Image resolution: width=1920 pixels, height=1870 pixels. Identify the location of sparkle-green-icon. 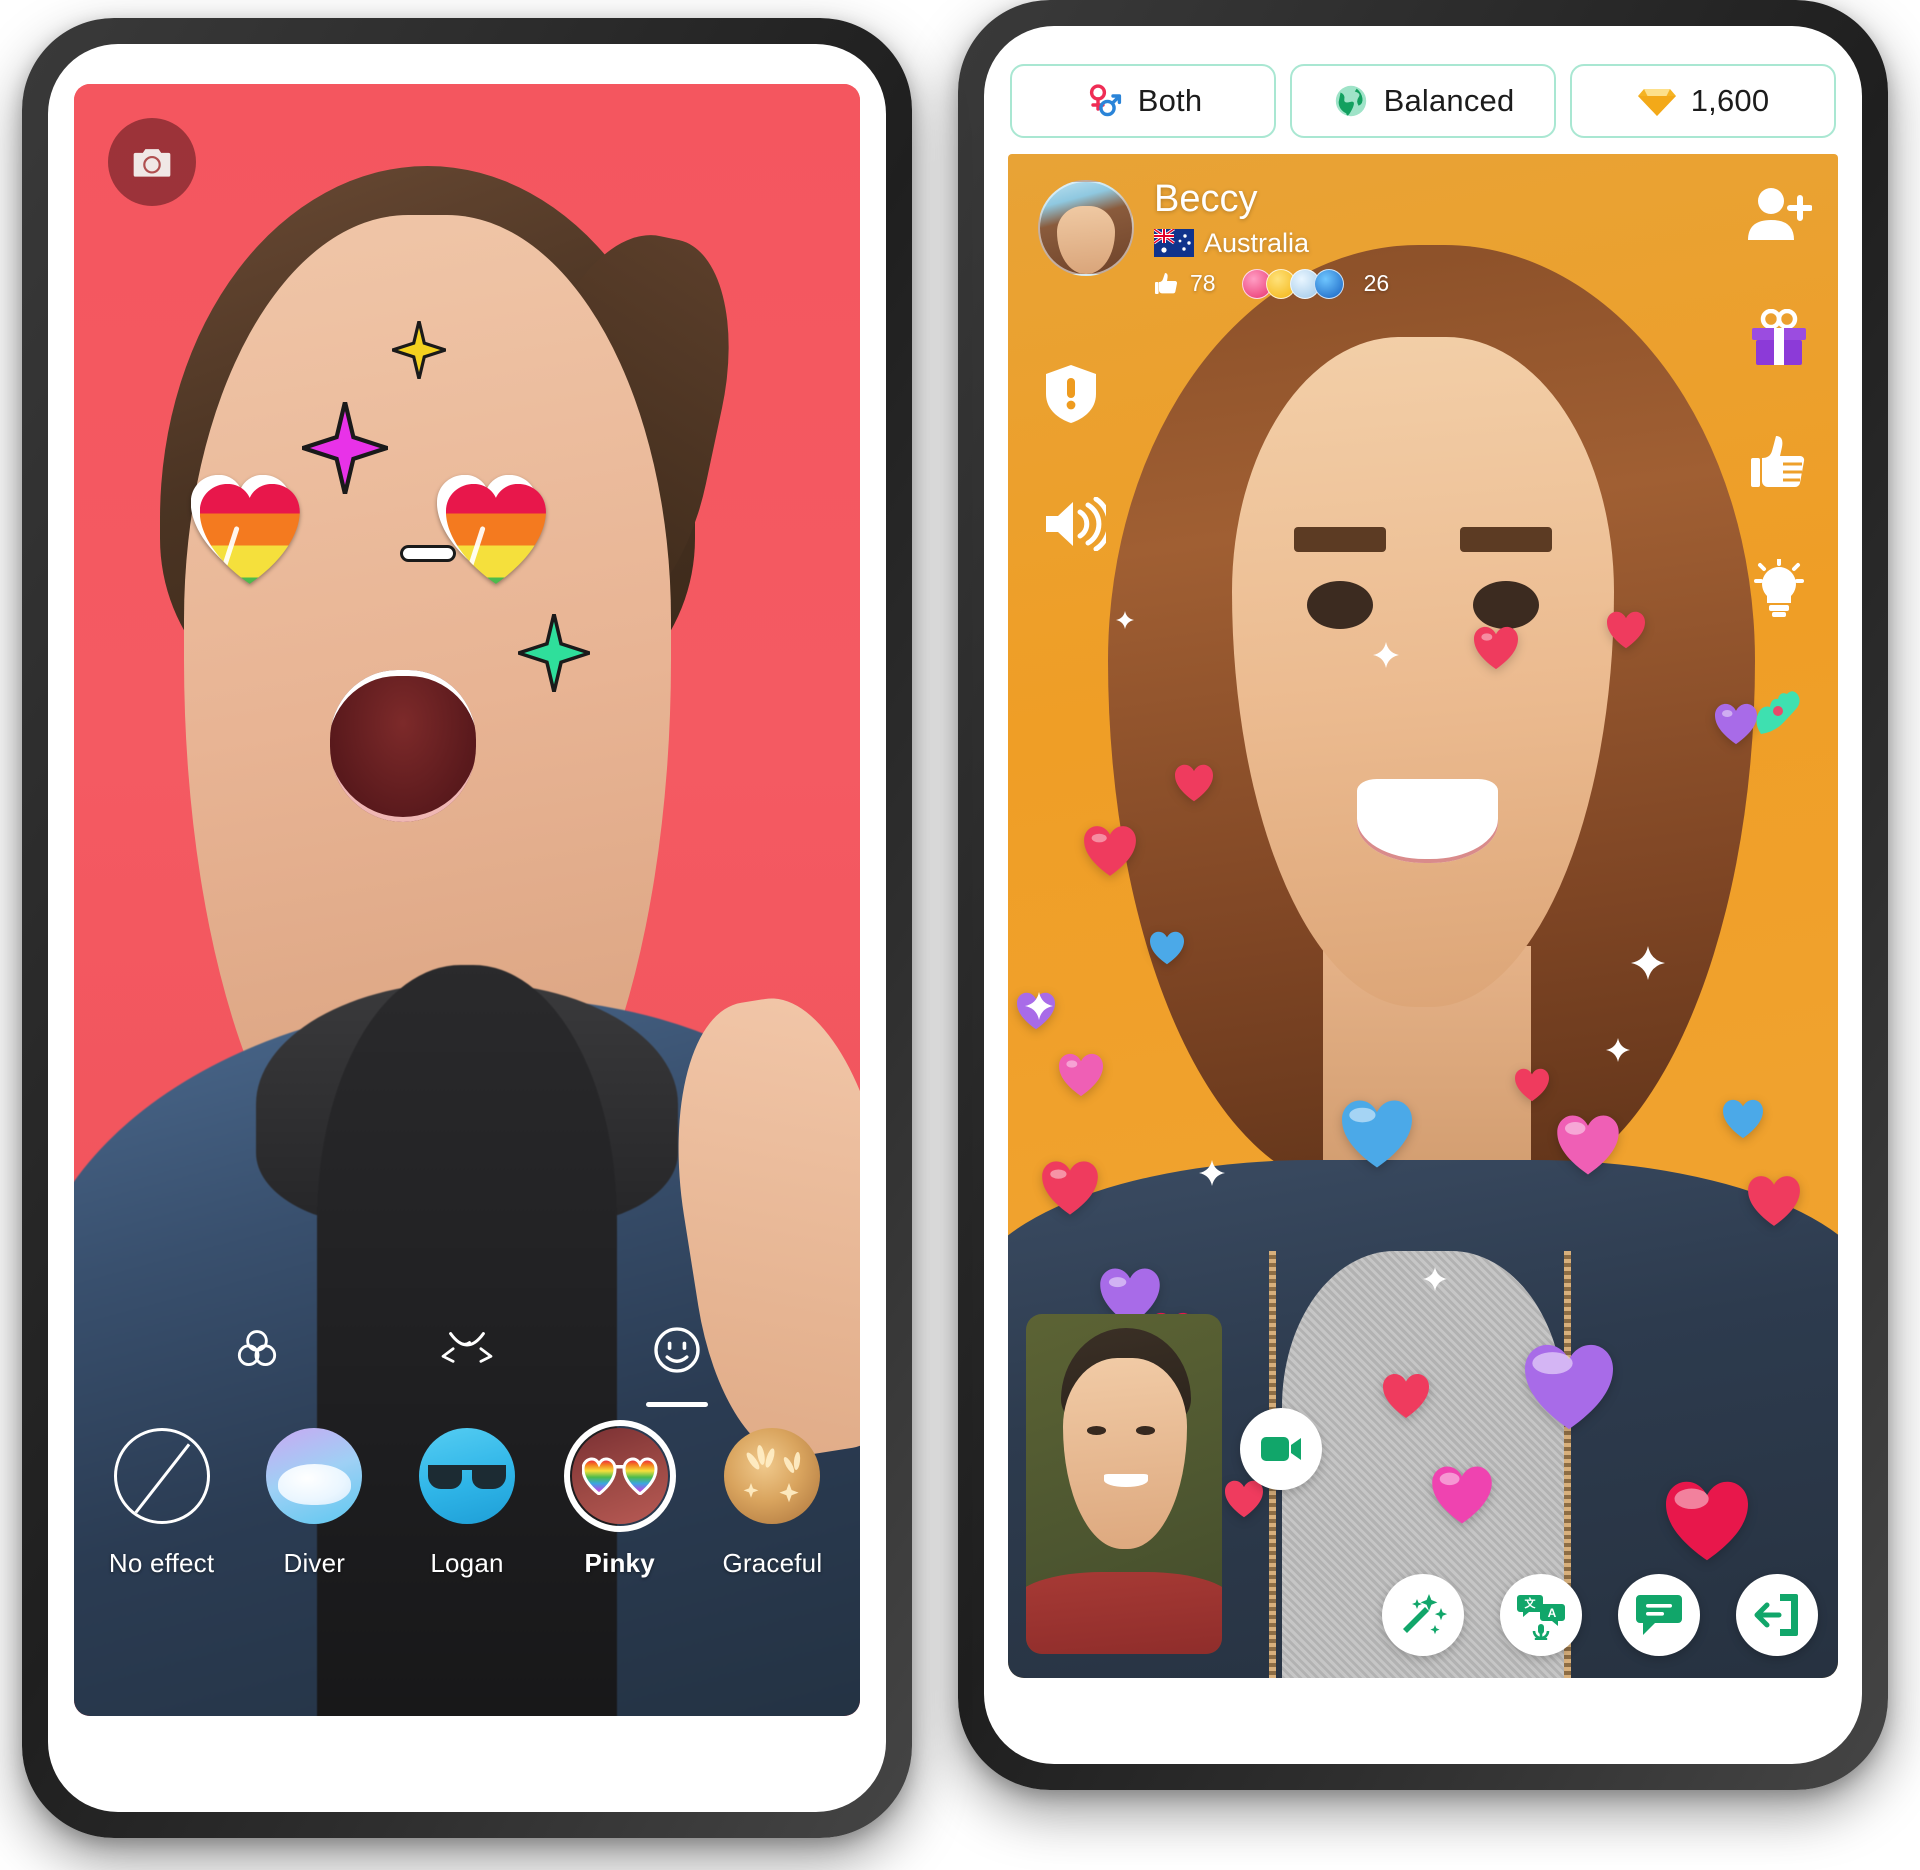
(554, 653).